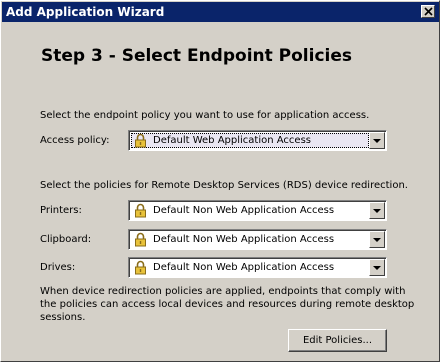 Image resolution: width=440 pixels, height=362 pixels. Describe the element at coordinates (220, 12) in the screenshot. I see `title-bar: Add Application Wizard` at that location.